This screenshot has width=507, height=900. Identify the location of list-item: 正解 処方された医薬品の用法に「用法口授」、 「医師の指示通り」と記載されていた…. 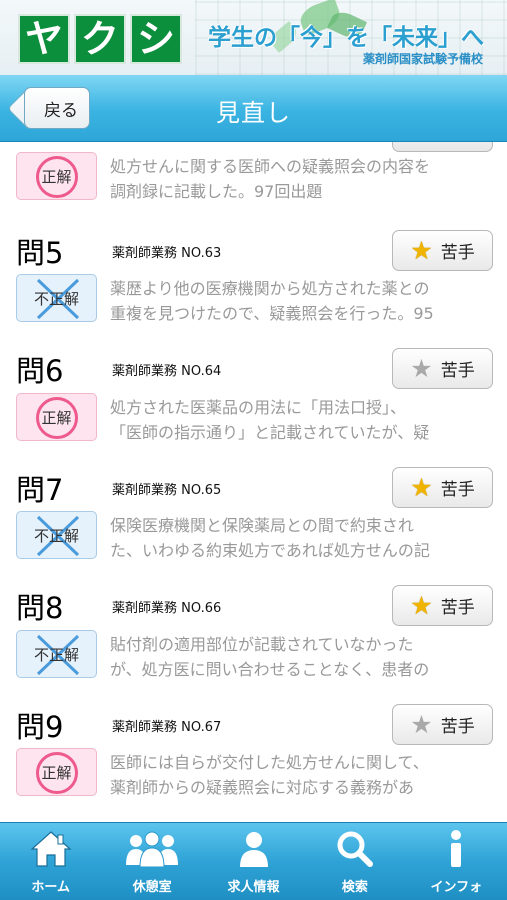
(256, 423).